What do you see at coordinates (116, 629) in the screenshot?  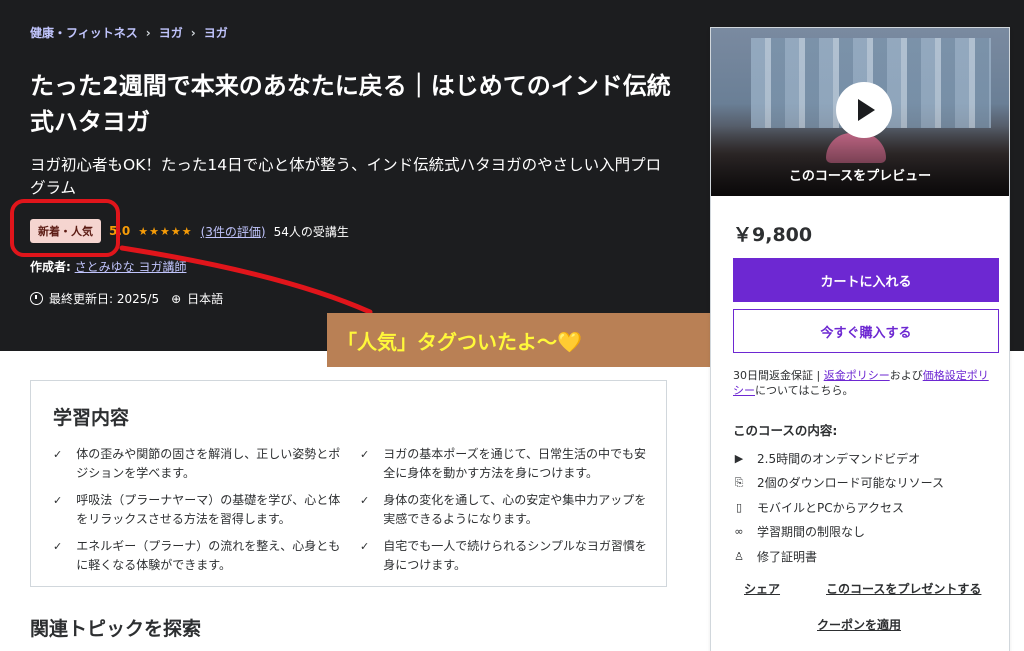 I see `topics-title: 関連トピックを探索` at bounding box center [116, 629].